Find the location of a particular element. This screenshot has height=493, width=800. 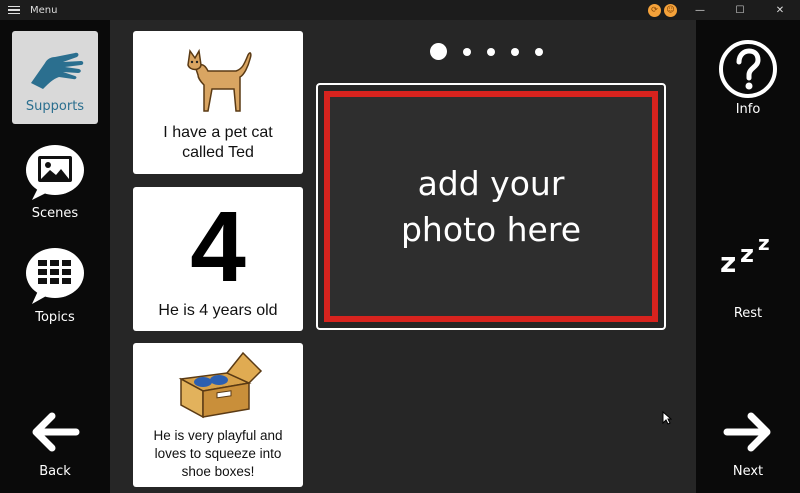

scenes-button: Scenes is located at coordinates (55, 182).